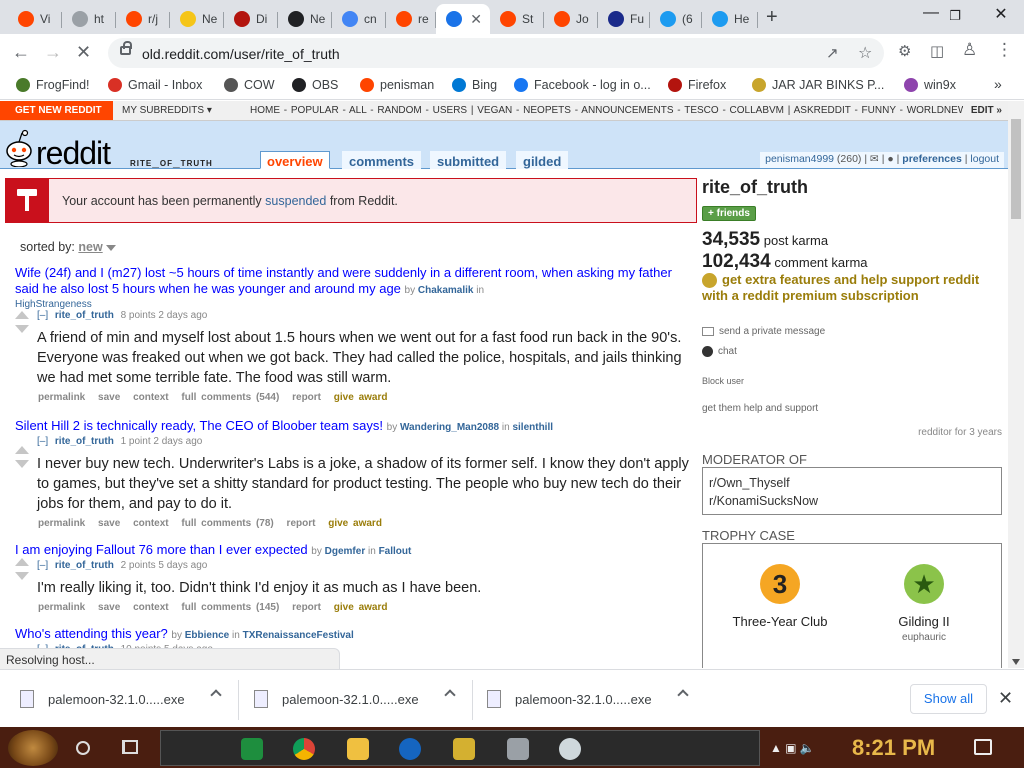 Image resolution: width=1024 pixels, height=768 pixels. I want to click on give-award-link: give award, so click(361, 397).